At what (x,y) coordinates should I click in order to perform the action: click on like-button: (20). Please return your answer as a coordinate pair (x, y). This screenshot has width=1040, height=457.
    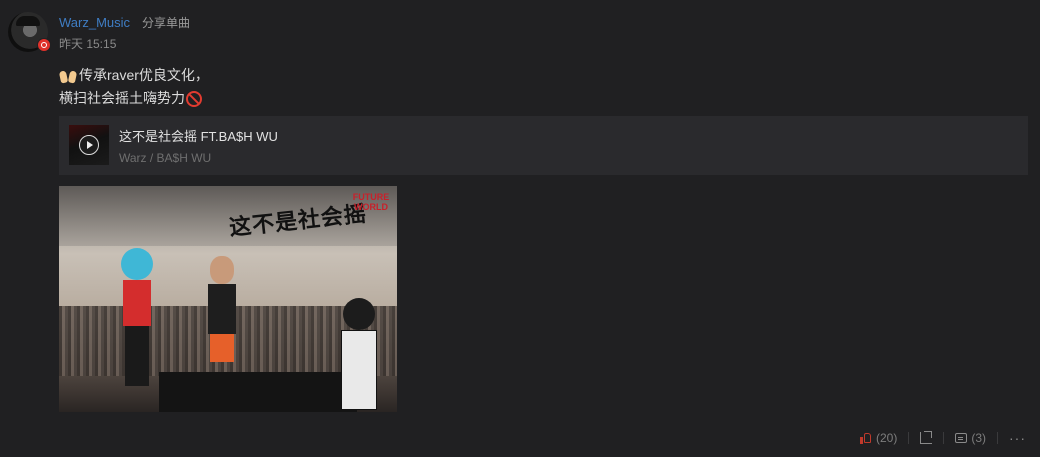
    Looking at the image, I should click on (878, 438).